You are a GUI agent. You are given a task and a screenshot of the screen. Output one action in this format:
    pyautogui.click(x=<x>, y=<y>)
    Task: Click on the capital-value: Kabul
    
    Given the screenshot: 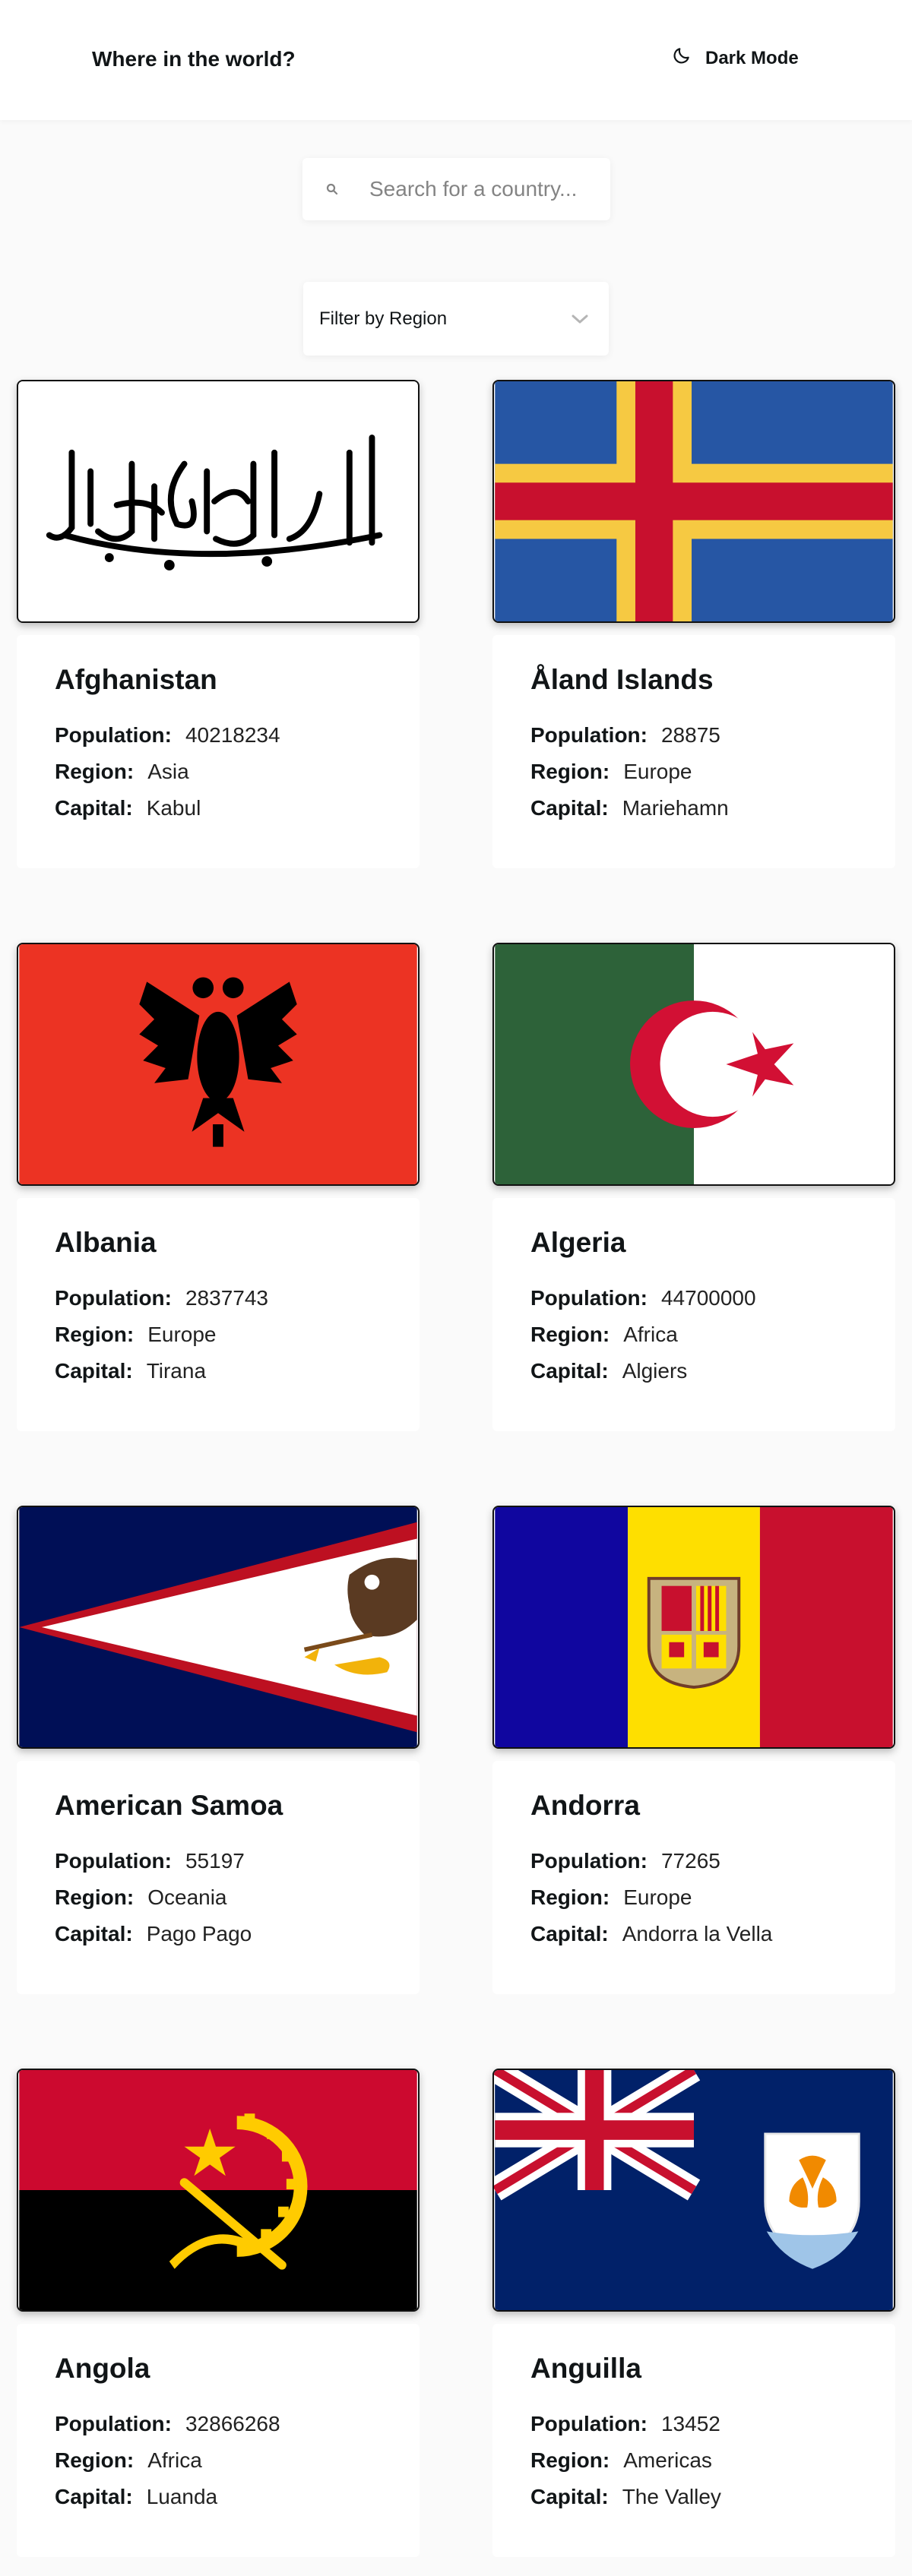 What is the action you would take?
    pyautogui.click(x=174, y=808)
    